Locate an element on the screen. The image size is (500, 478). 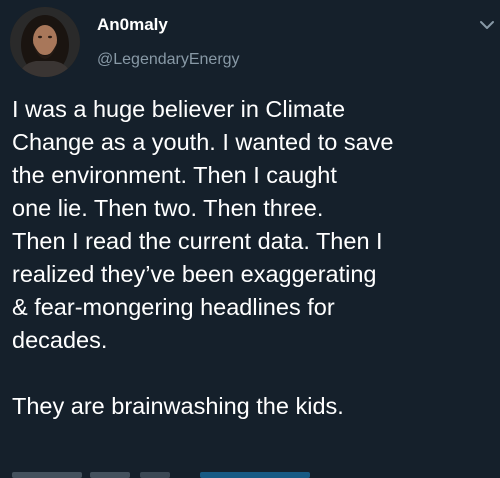
avatar is located at coordinates (45, 42).